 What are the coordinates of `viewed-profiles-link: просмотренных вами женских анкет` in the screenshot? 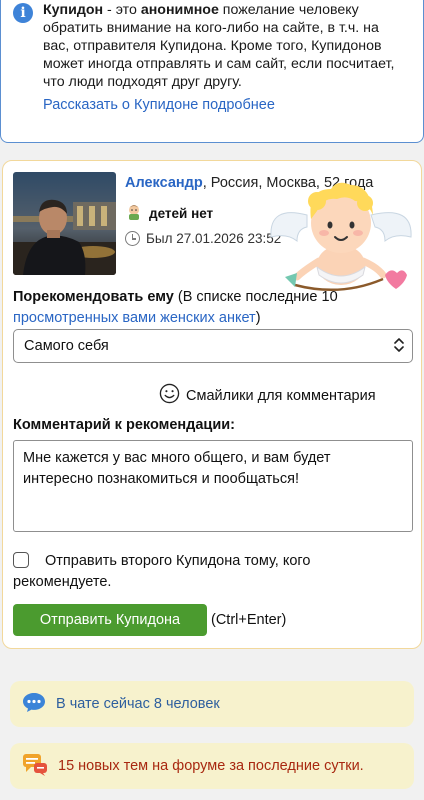 It's located at (134, 318).